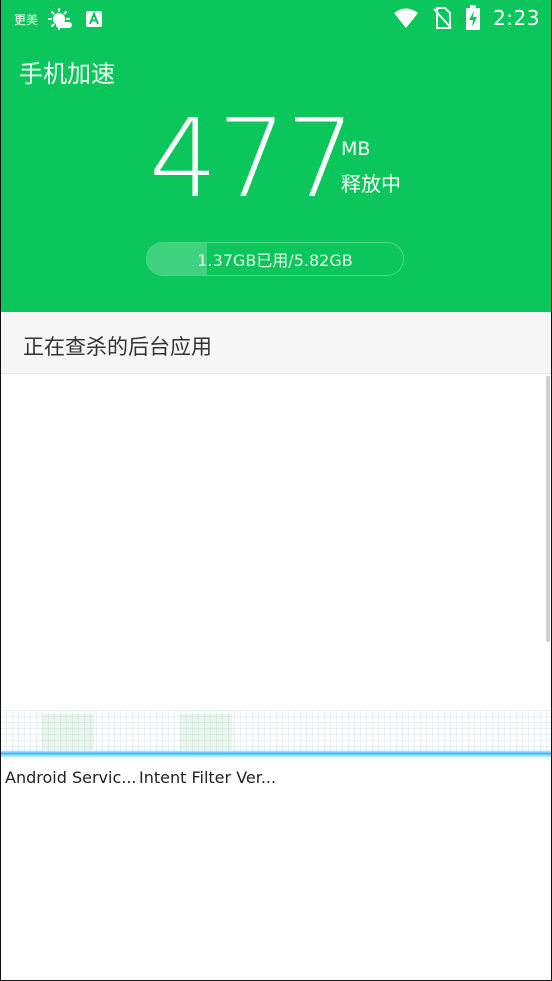  Describe the element at coordinates (276, 731) in the screenshot. I see `scan-grid` at that location.